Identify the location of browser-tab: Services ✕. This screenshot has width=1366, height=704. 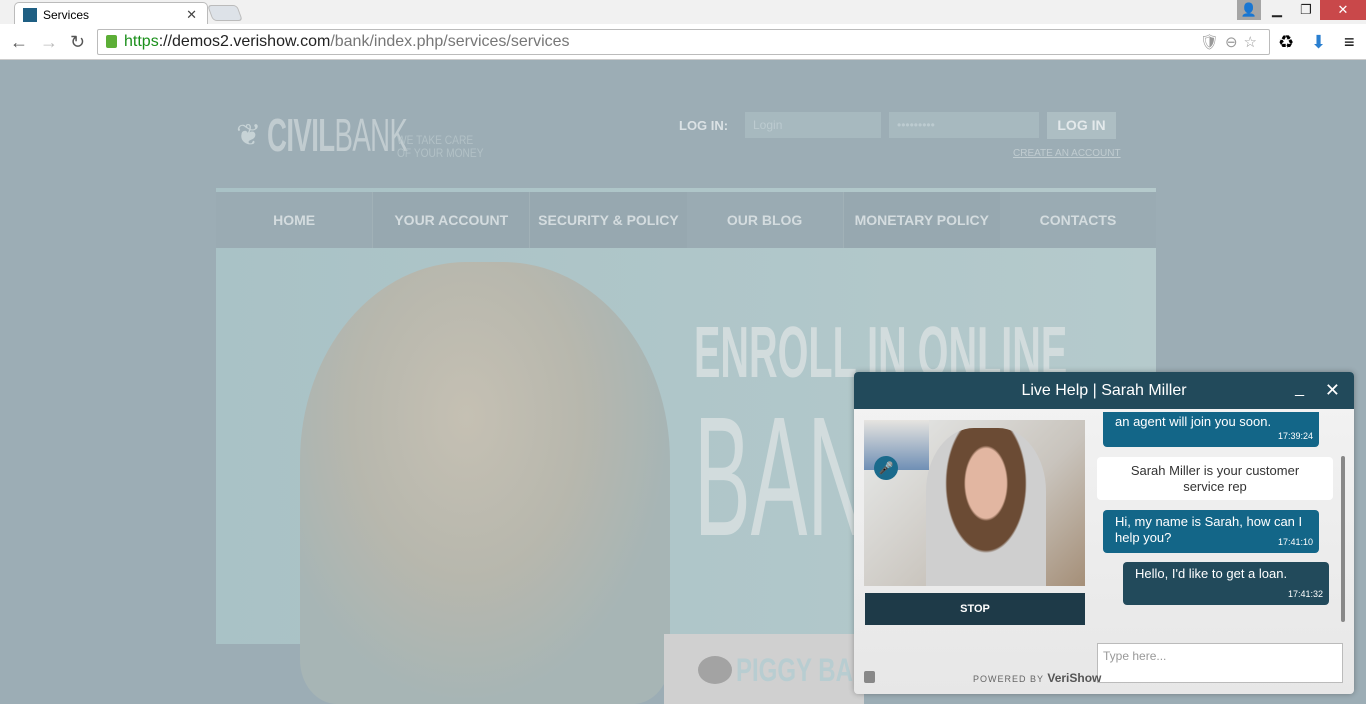
(111, 14).